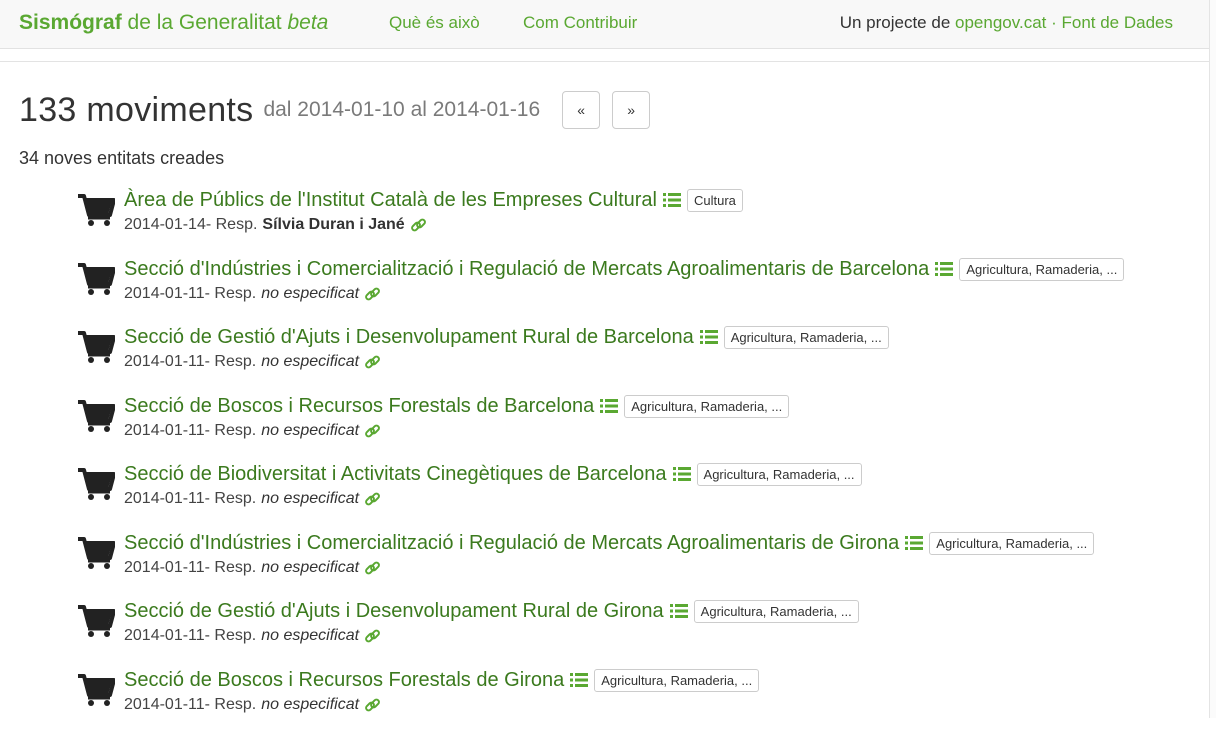 The height and width of the screenshot is (733, 1216). What do you see at coordinates (1000, 22) in the screenshot?
I see `opengov-link: opengov.cat` at bounding box center [1000, 22].